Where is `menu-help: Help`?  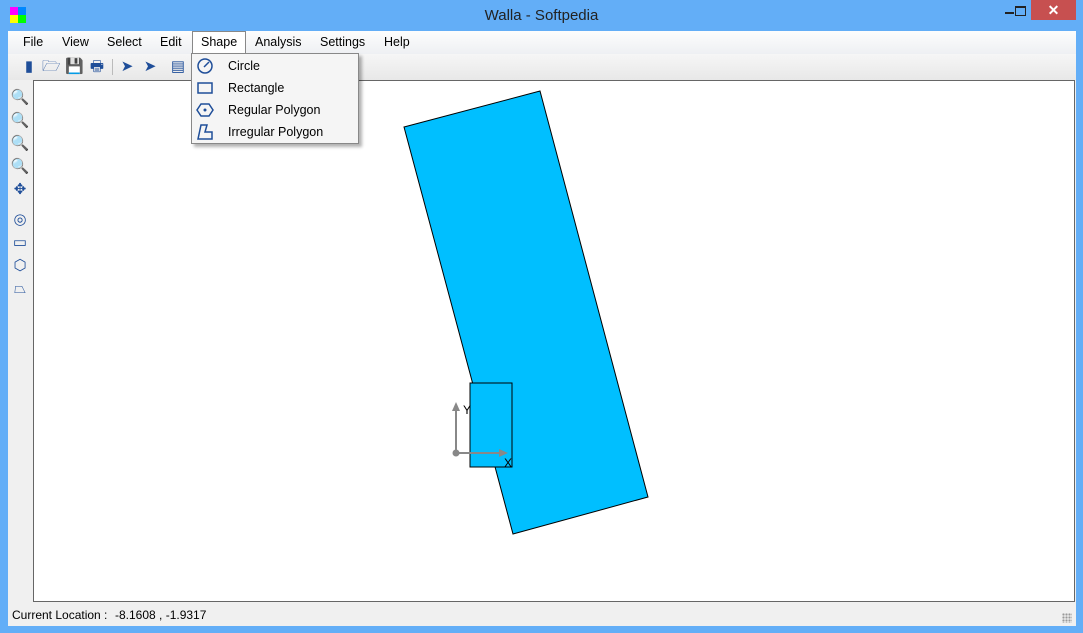
menu-help: Help is located at coordinates (397, 42).